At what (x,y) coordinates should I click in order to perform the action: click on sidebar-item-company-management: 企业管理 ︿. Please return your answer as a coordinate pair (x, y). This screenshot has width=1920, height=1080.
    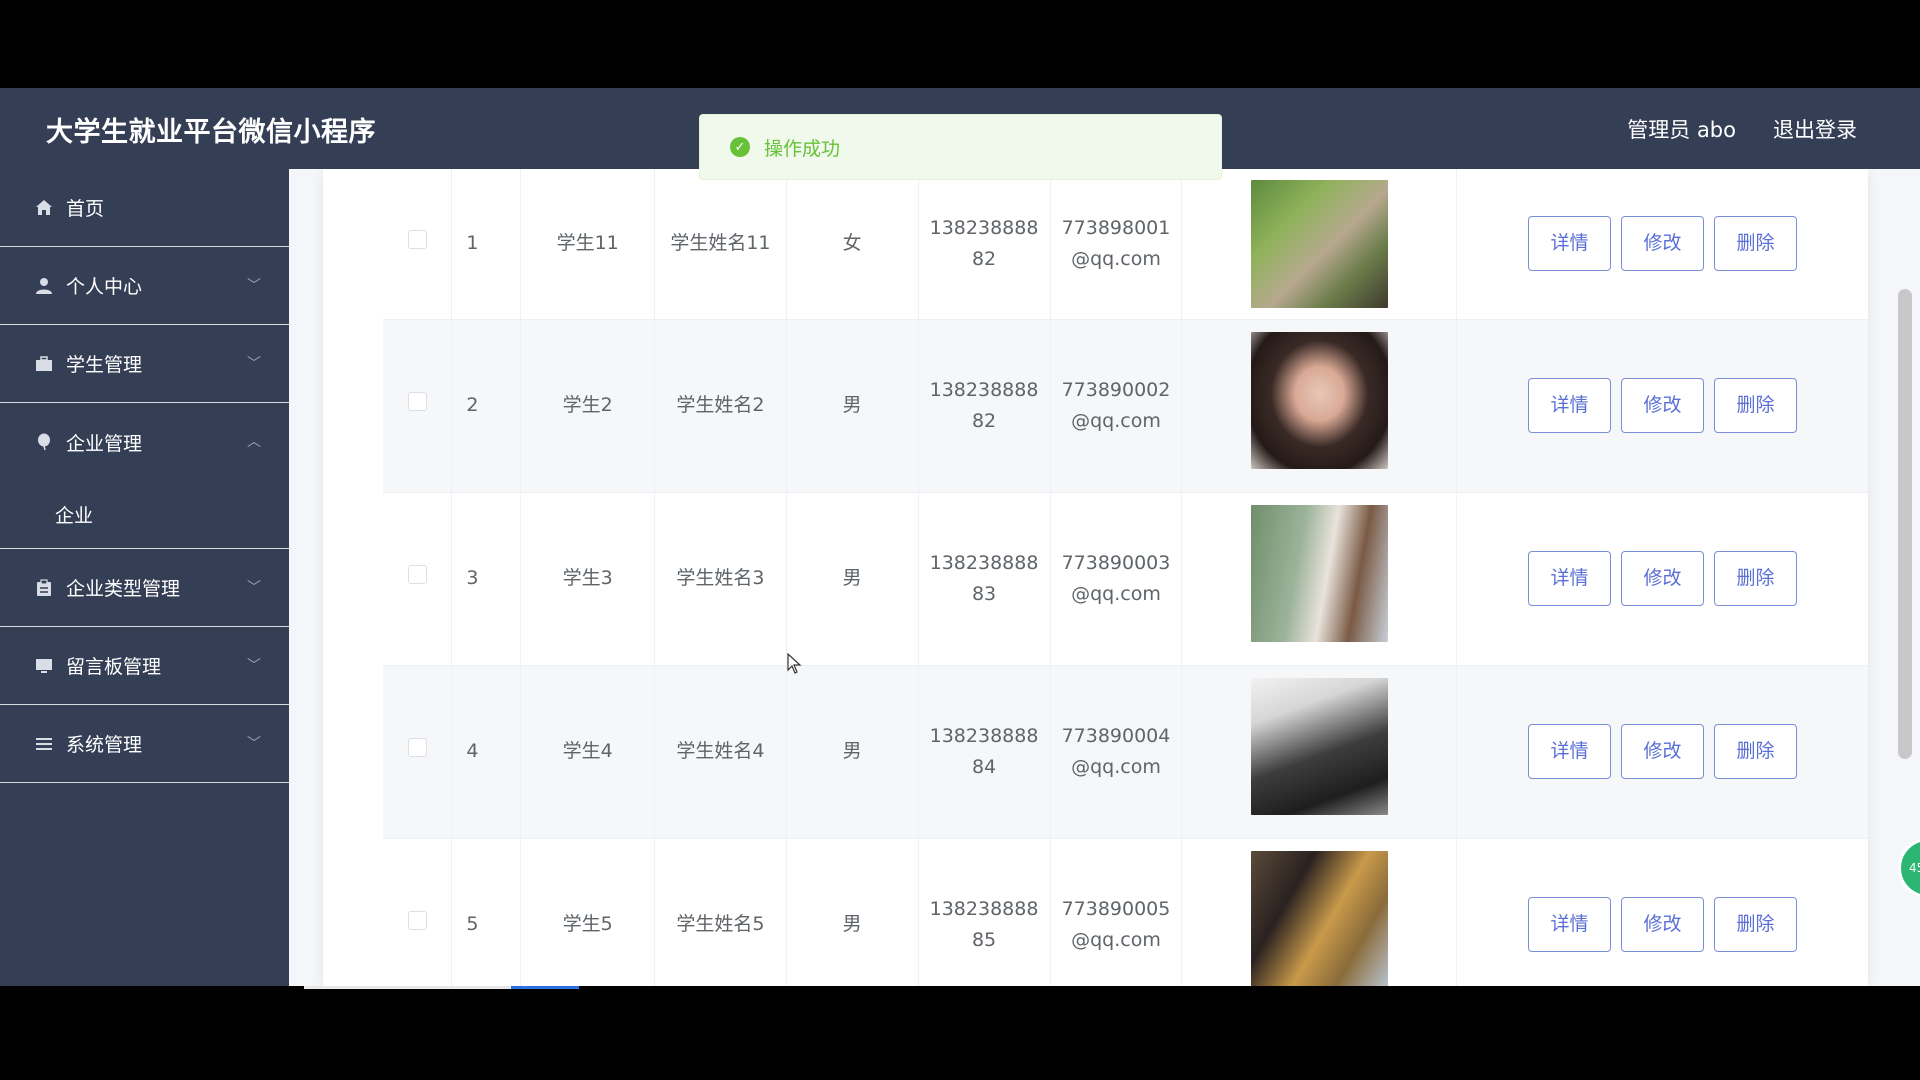
    Looking at the image, I should click on (144, 442).